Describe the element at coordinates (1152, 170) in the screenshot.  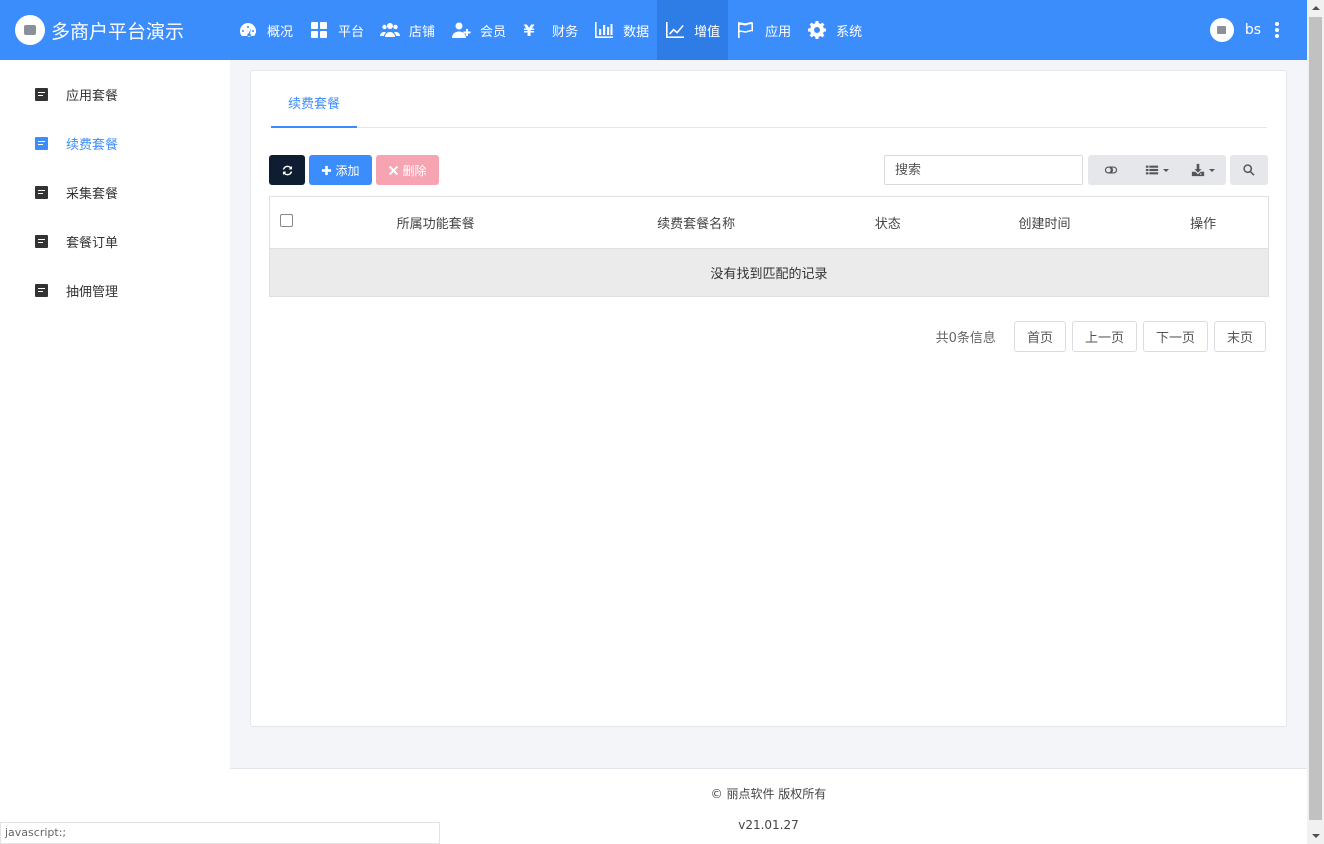
I see `list-icon` at that location.